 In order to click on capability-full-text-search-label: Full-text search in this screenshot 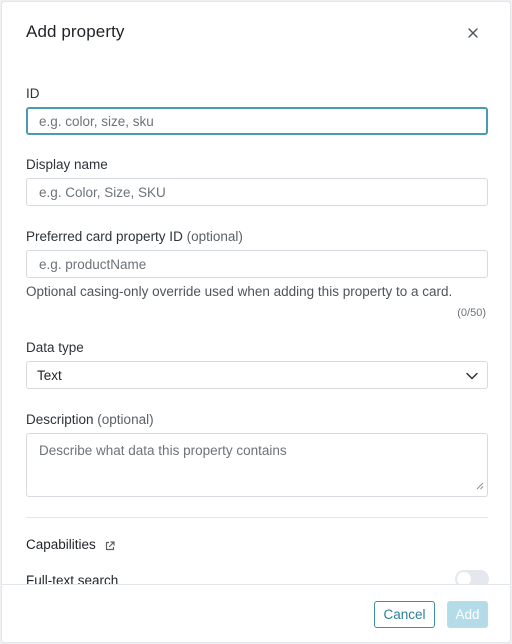, I will do `click(72, 578)`.